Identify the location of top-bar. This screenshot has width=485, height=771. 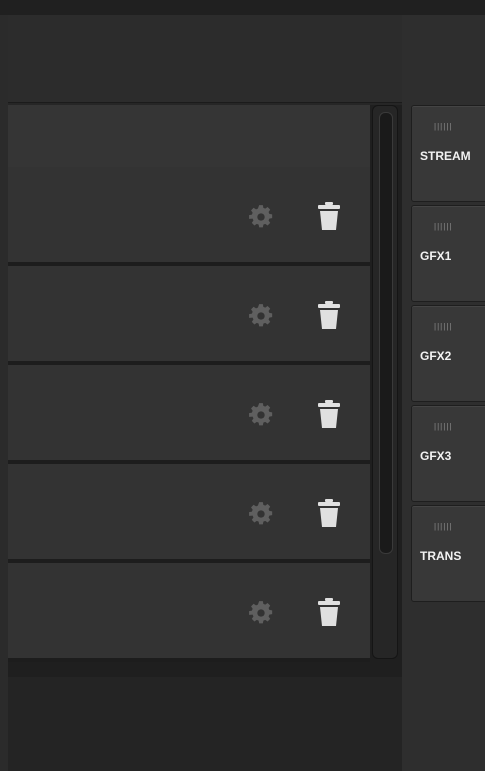
(242, 7).